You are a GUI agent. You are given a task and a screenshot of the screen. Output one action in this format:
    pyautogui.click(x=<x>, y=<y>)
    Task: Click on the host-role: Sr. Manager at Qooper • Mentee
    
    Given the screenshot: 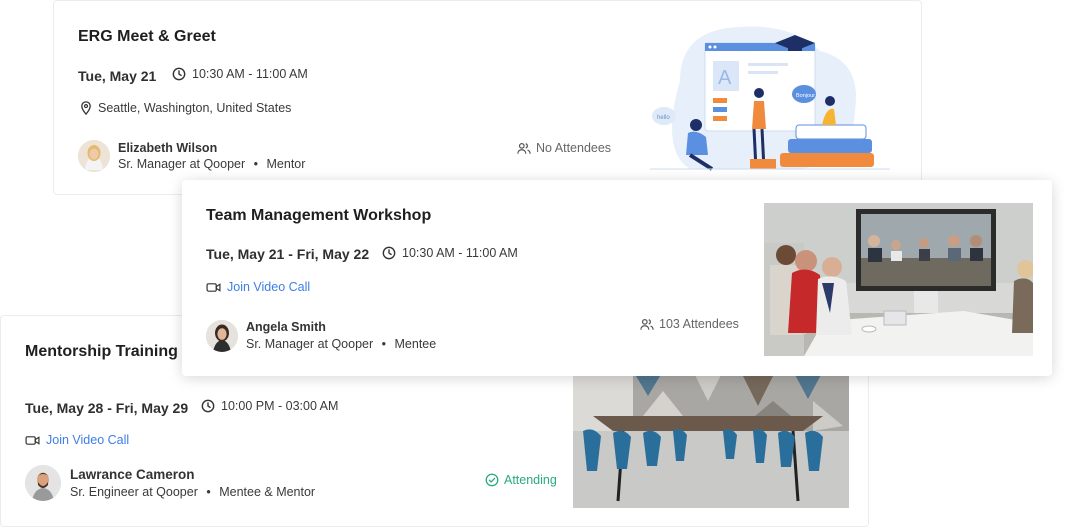 What is the action you would take?
    pyautogui.click(x=341, y=344)
    